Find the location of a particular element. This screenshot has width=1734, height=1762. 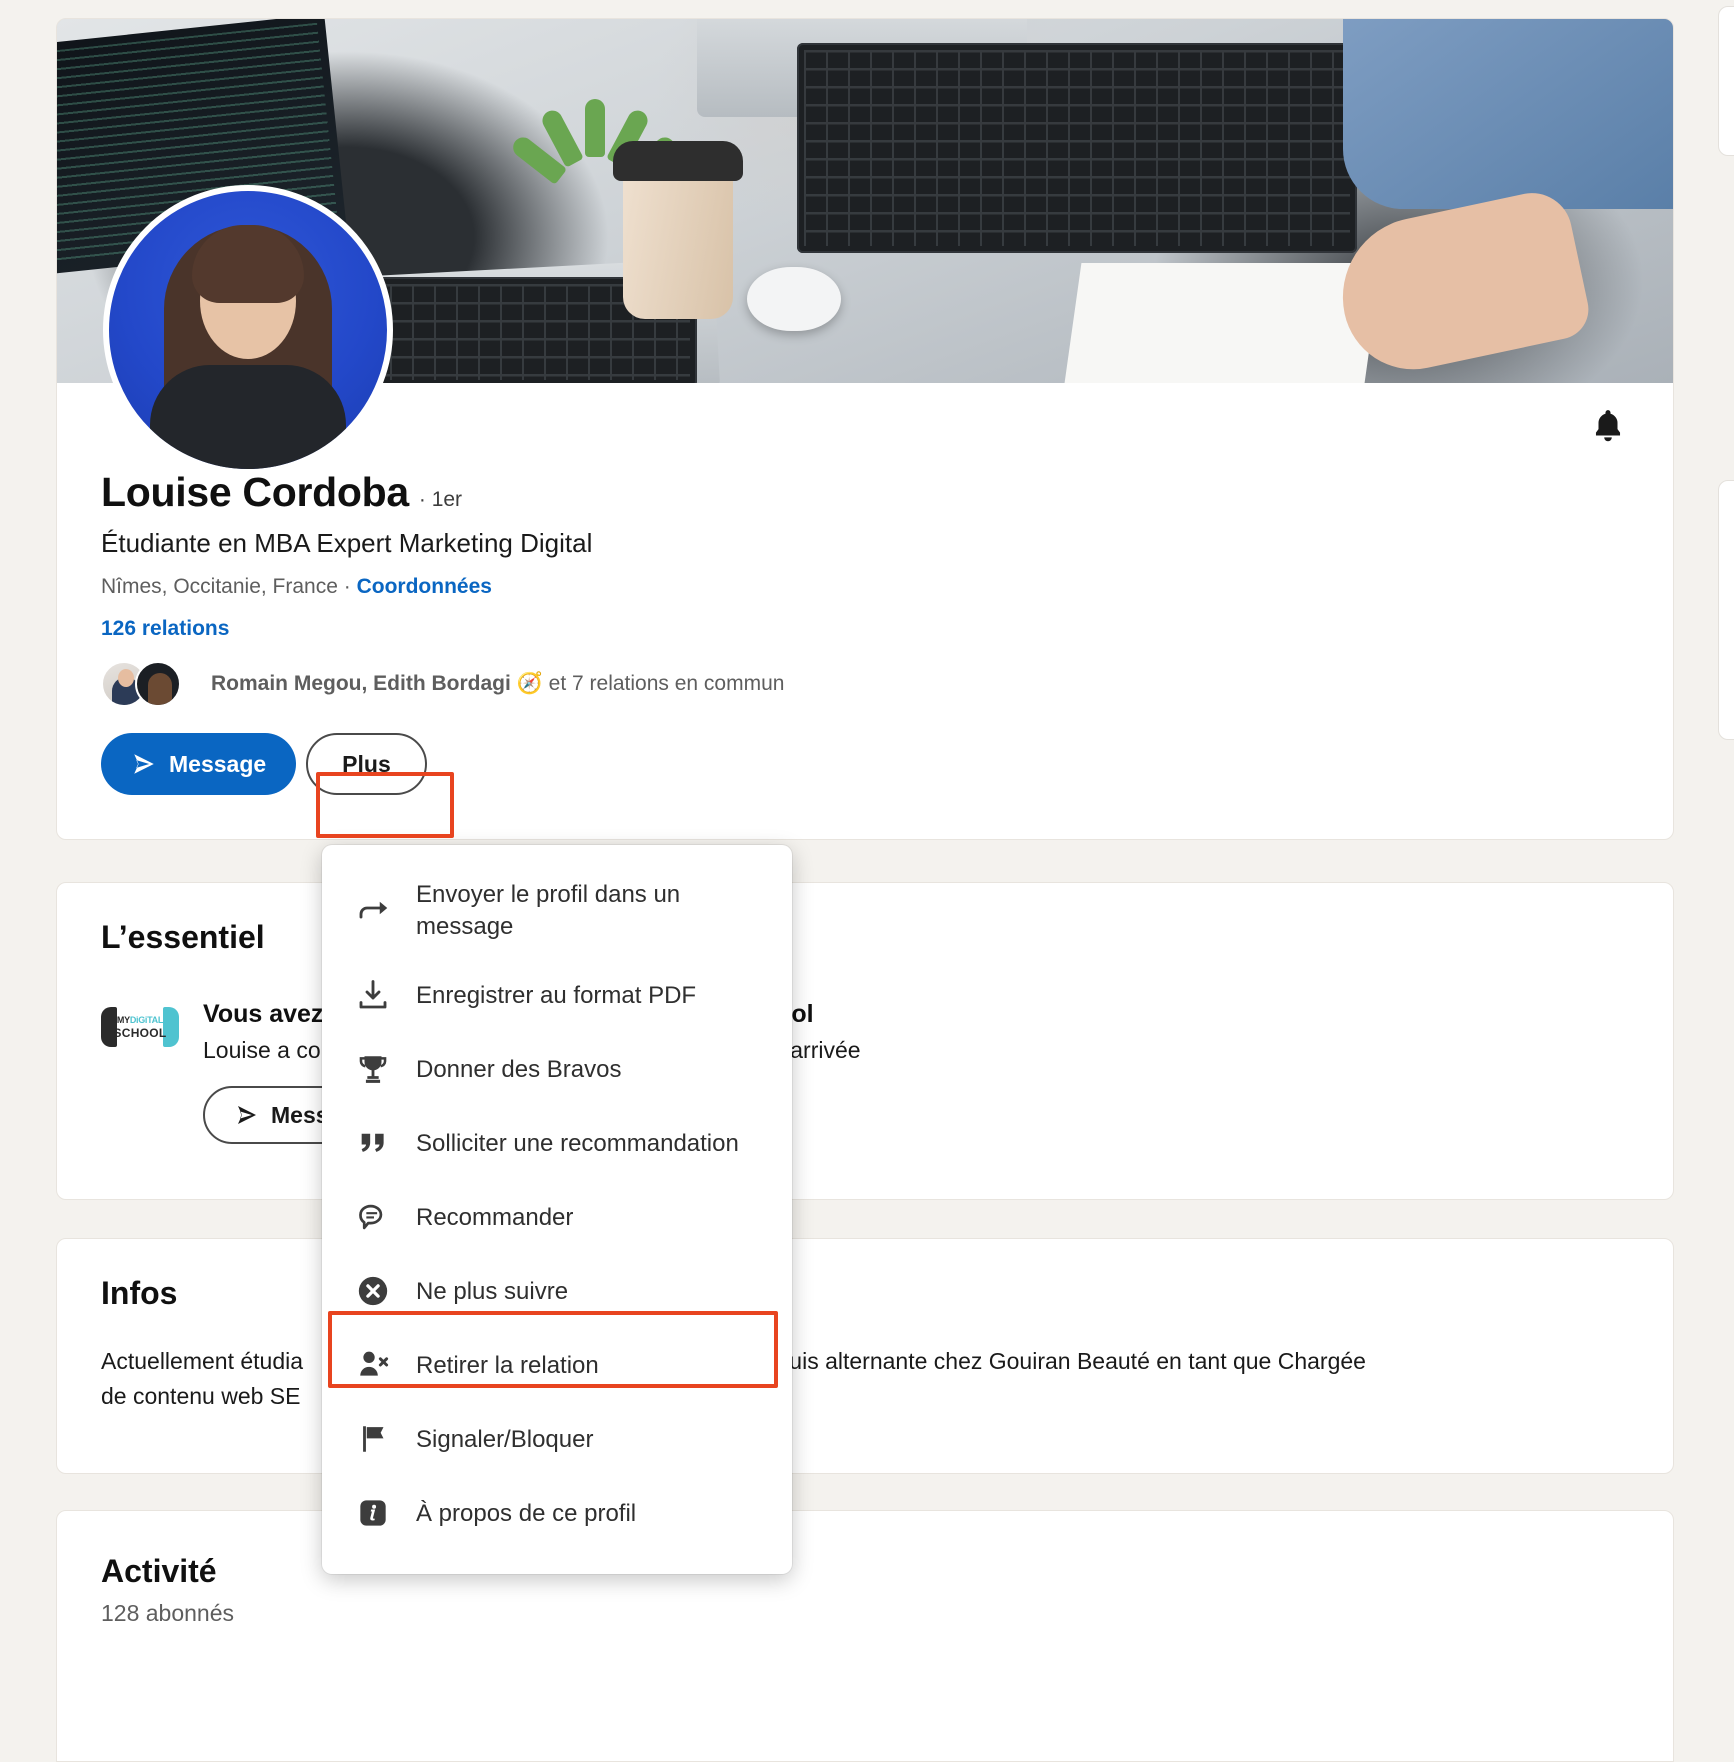

menu-item-label: Ne plus suivre is located at coordinates (492, 1291).